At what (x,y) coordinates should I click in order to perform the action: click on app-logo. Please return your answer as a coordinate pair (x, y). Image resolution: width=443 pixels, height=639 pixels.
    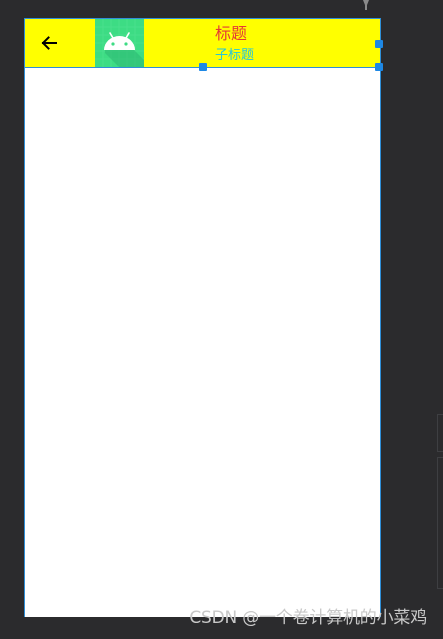
    Looking at the image, I should click on (119, 43).